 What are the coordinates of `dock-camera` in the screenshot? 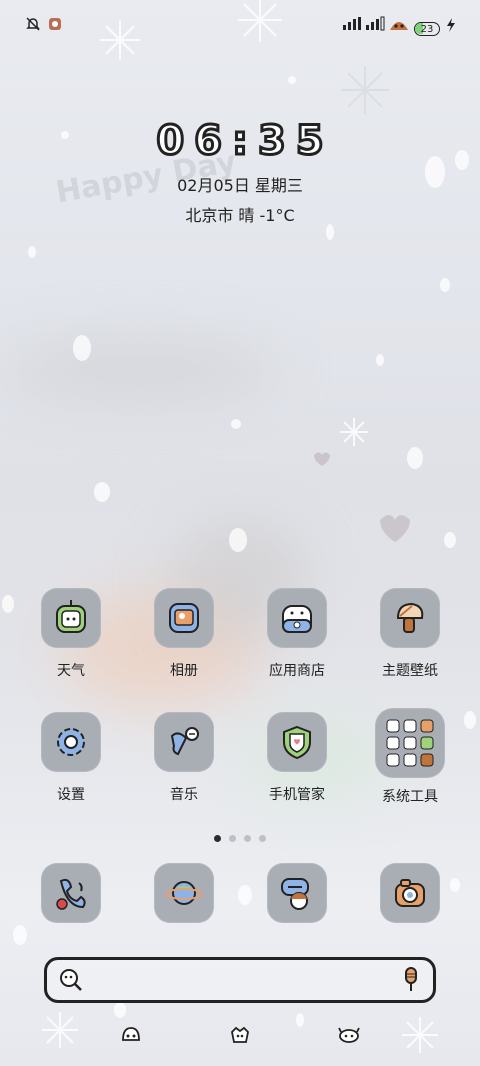 It's located at (410, 893).